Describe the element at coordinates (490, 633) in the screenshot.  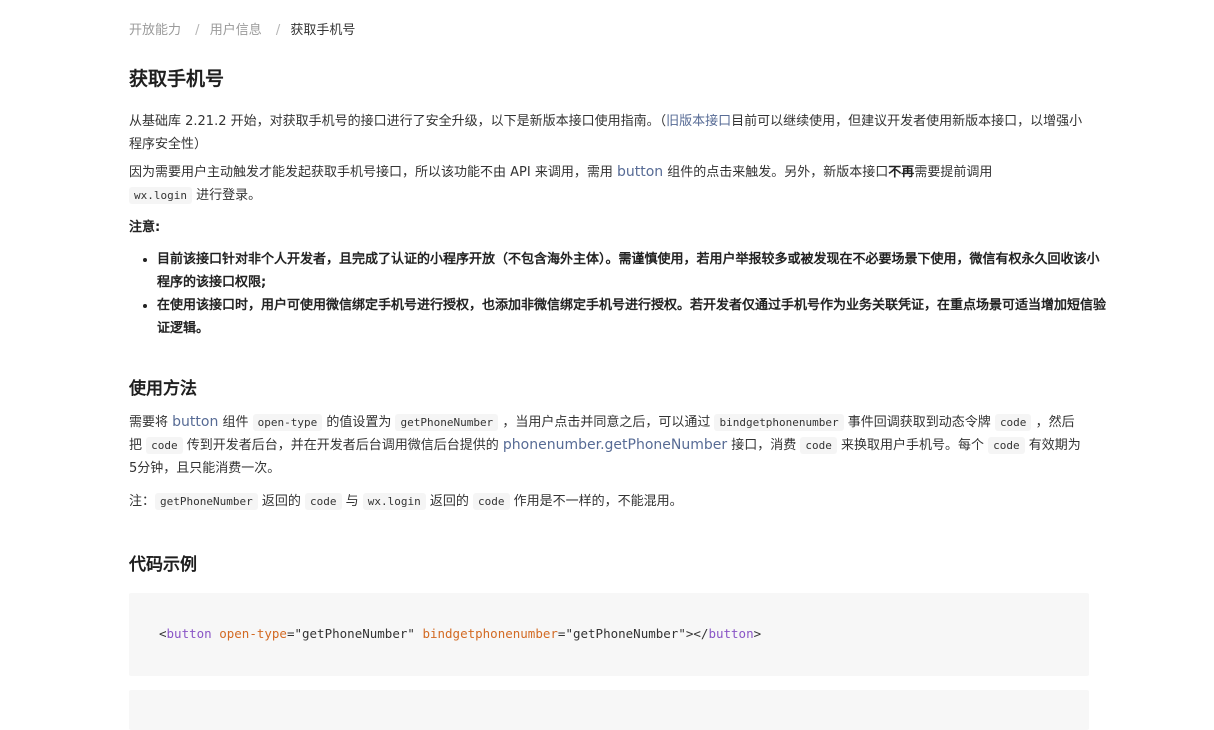
I see `code-attr: bindgetphonenumber` at that location.